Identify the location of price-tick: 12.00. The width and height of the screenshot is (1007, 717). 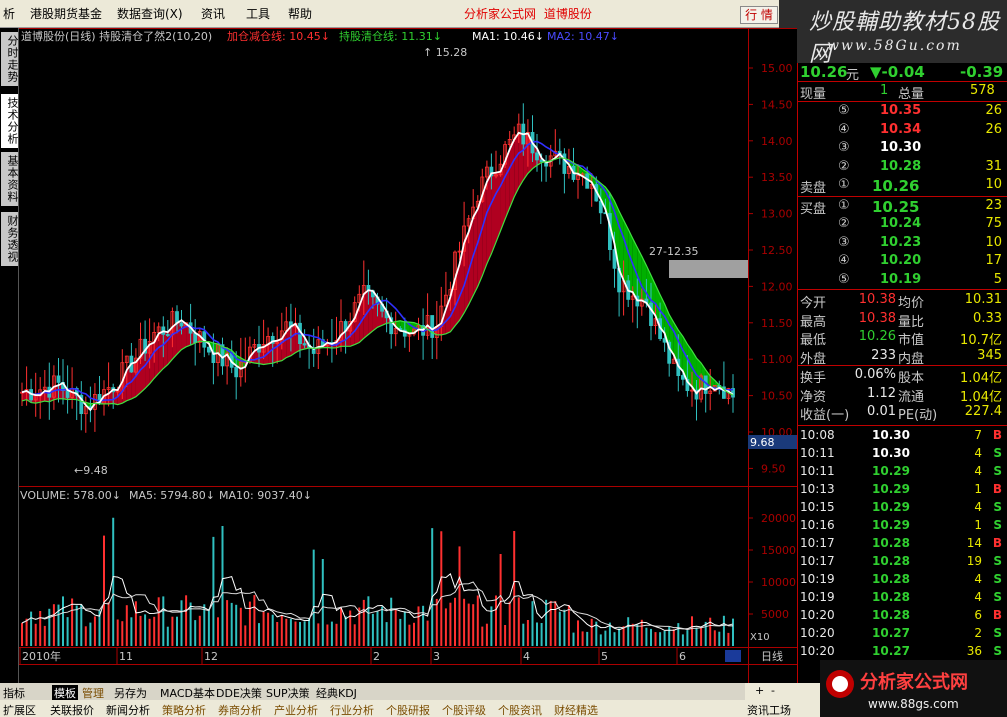
(777, 286).